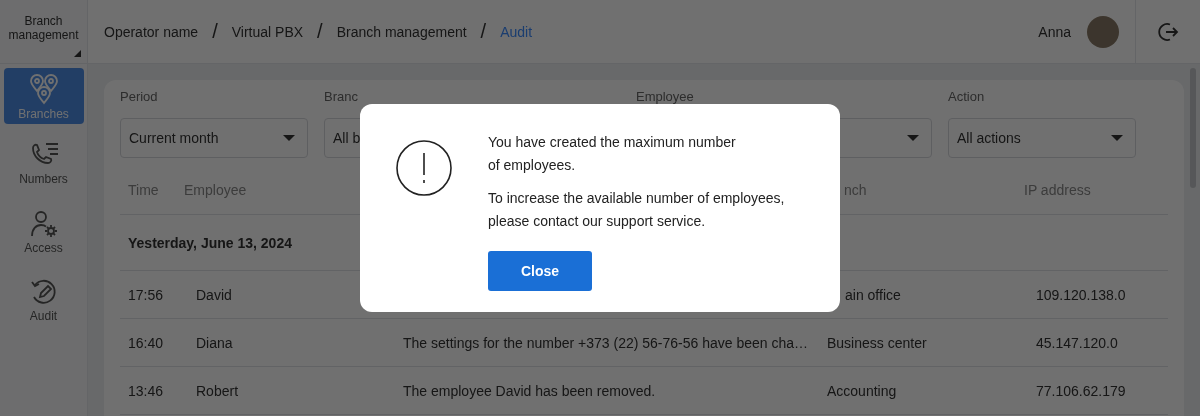 This screenshot has width=1200, height=416. I want to click on table-cell-text: 13:46, so click(146, 390).